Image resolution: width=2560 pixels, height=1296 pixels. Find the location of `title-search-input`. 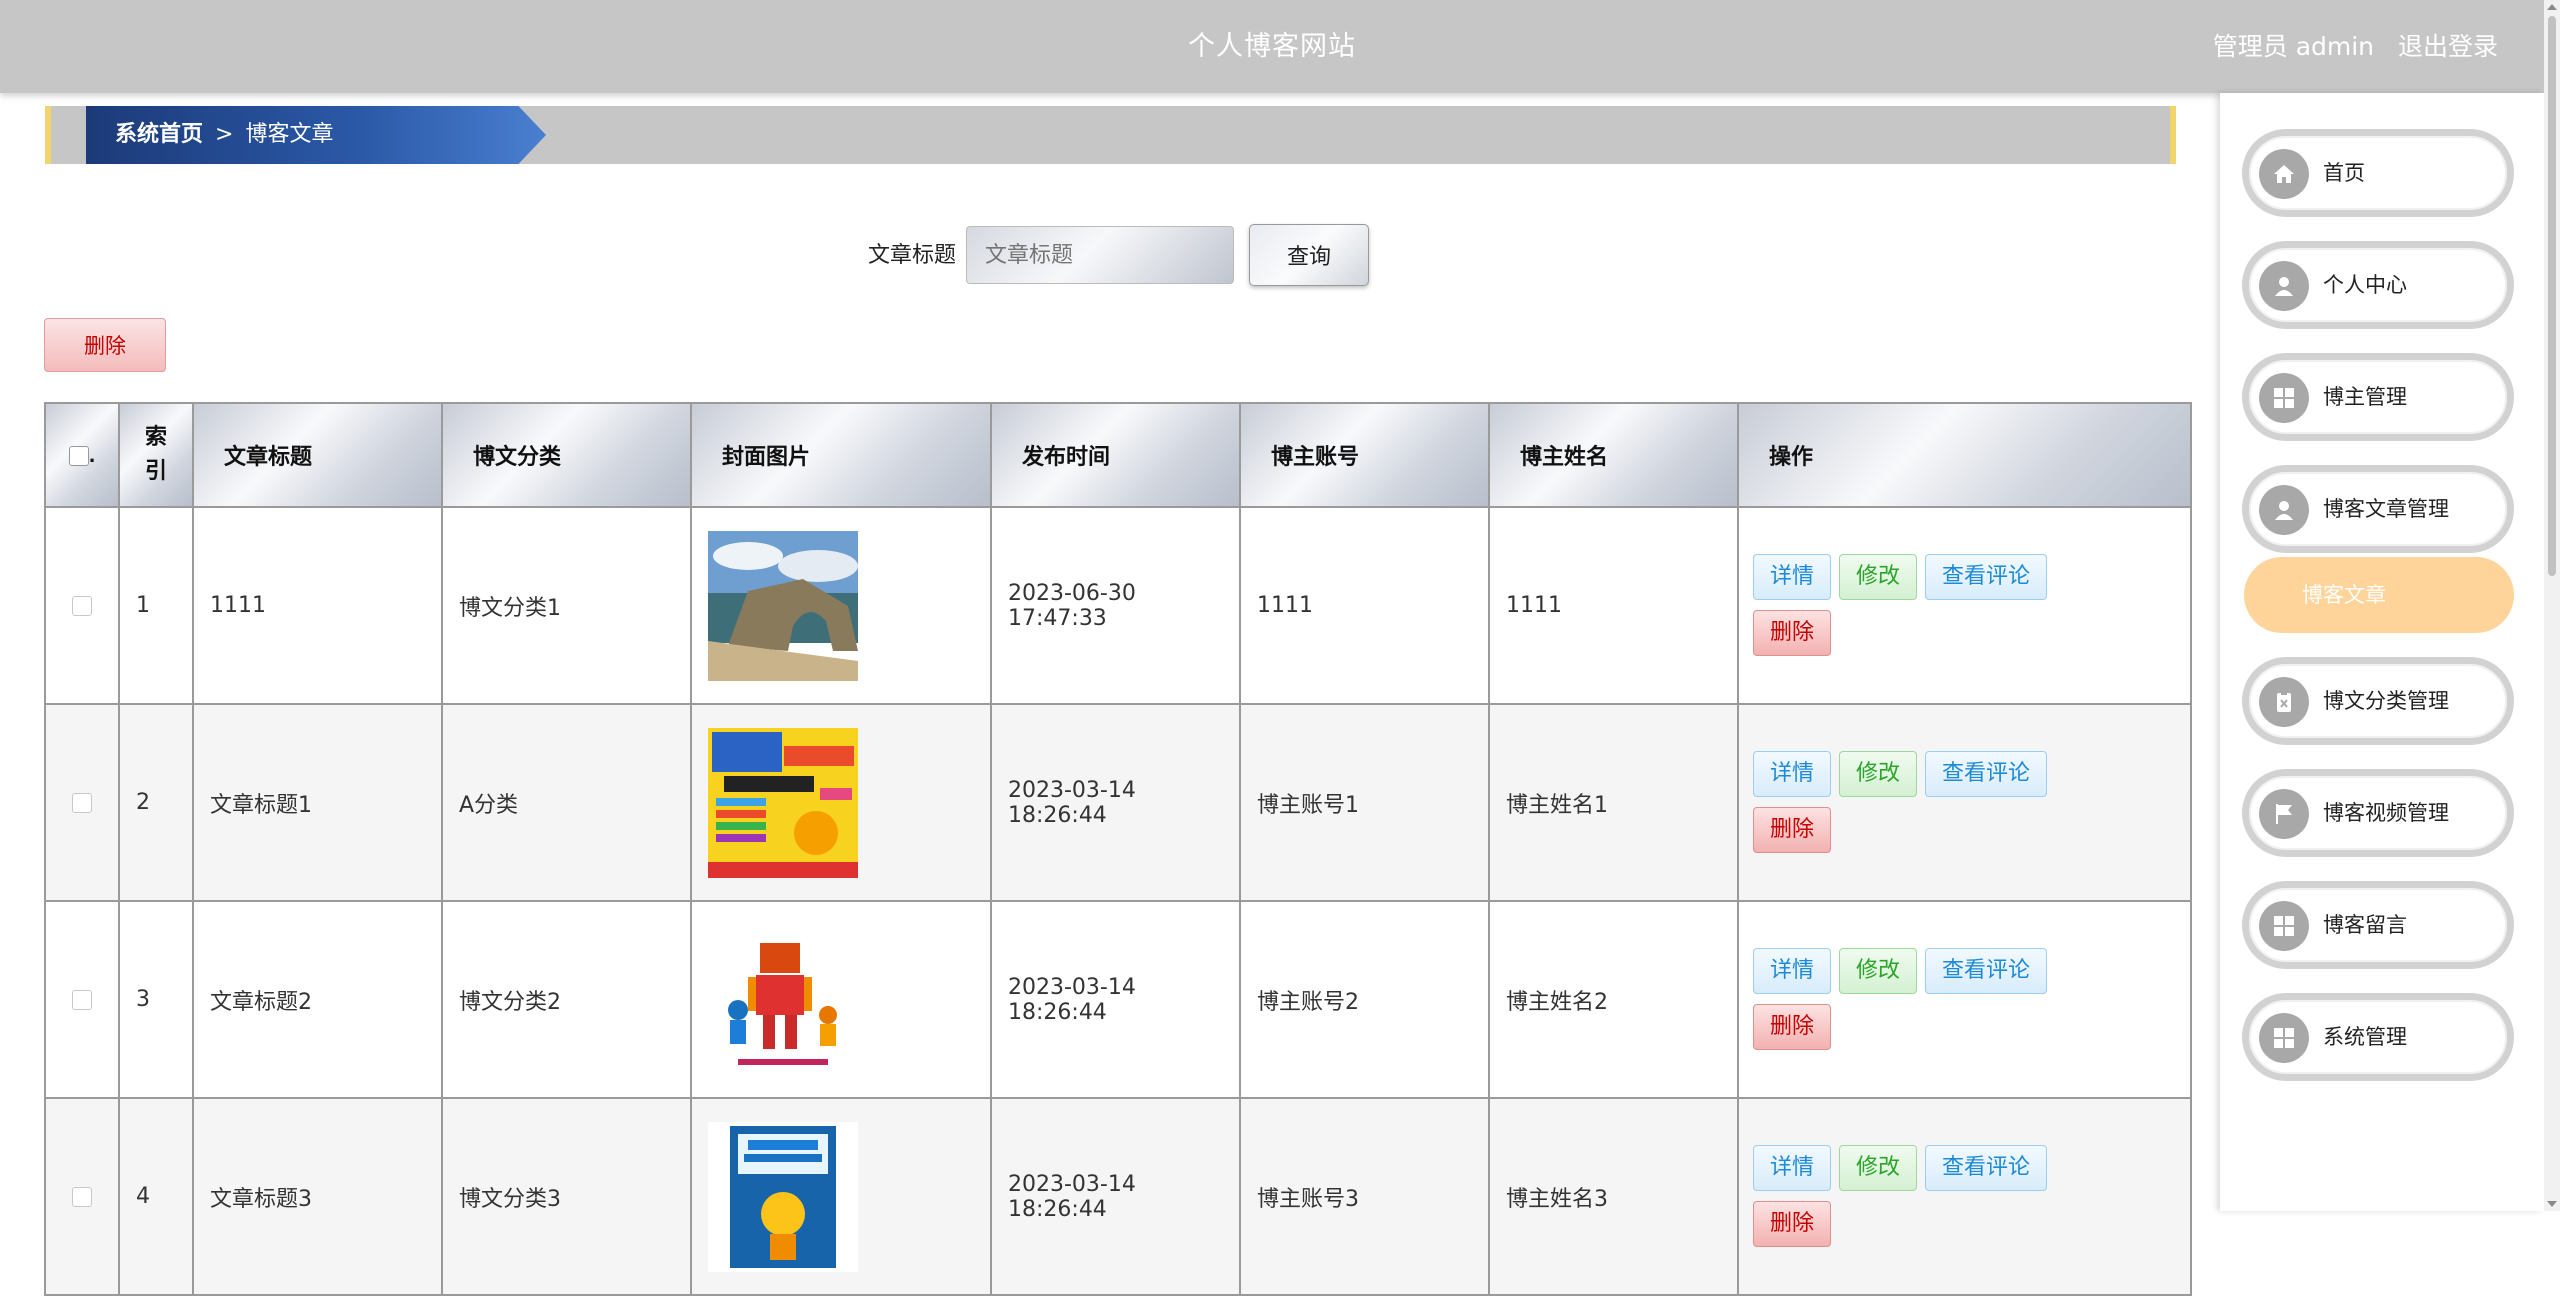

title-search-input is located at coordinates (1100, 255).